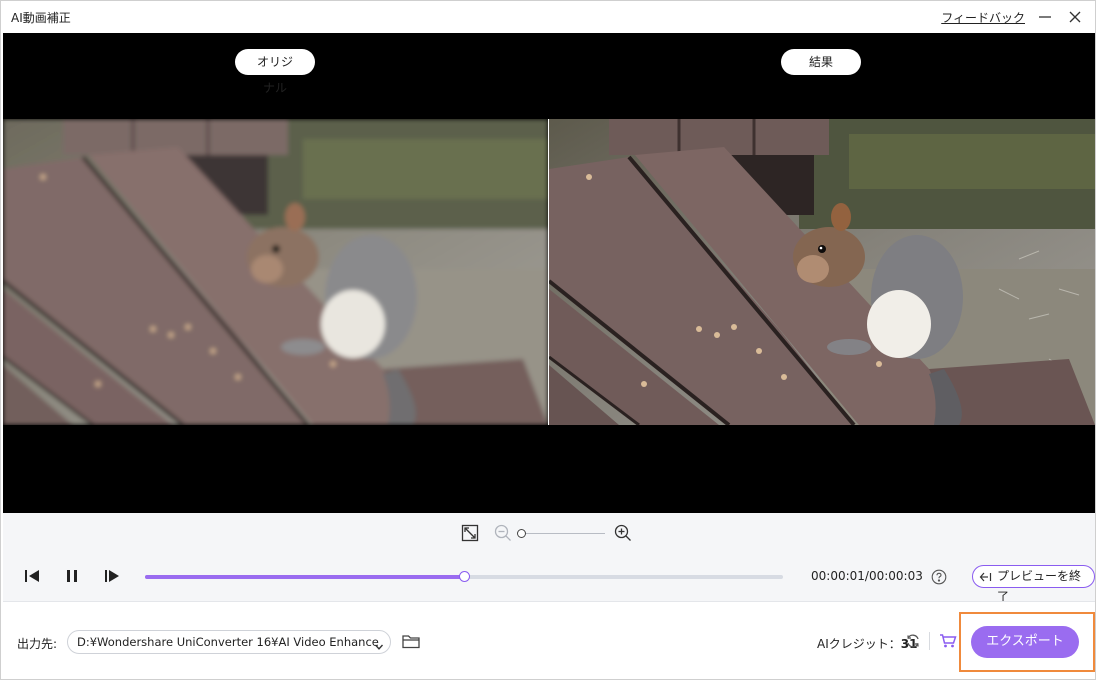  I want to click on footer-separator, so click(929, 641).